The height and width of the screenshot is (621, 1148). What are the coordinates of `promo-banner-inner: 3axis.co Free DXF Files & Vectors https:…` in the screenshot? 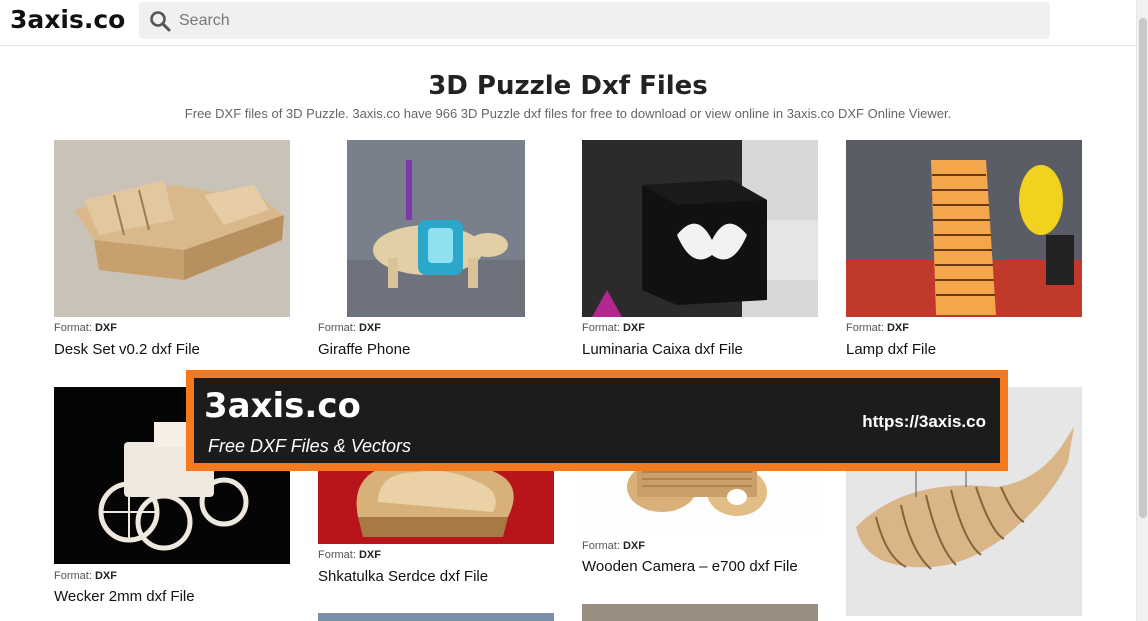 It's located at (597, 420).